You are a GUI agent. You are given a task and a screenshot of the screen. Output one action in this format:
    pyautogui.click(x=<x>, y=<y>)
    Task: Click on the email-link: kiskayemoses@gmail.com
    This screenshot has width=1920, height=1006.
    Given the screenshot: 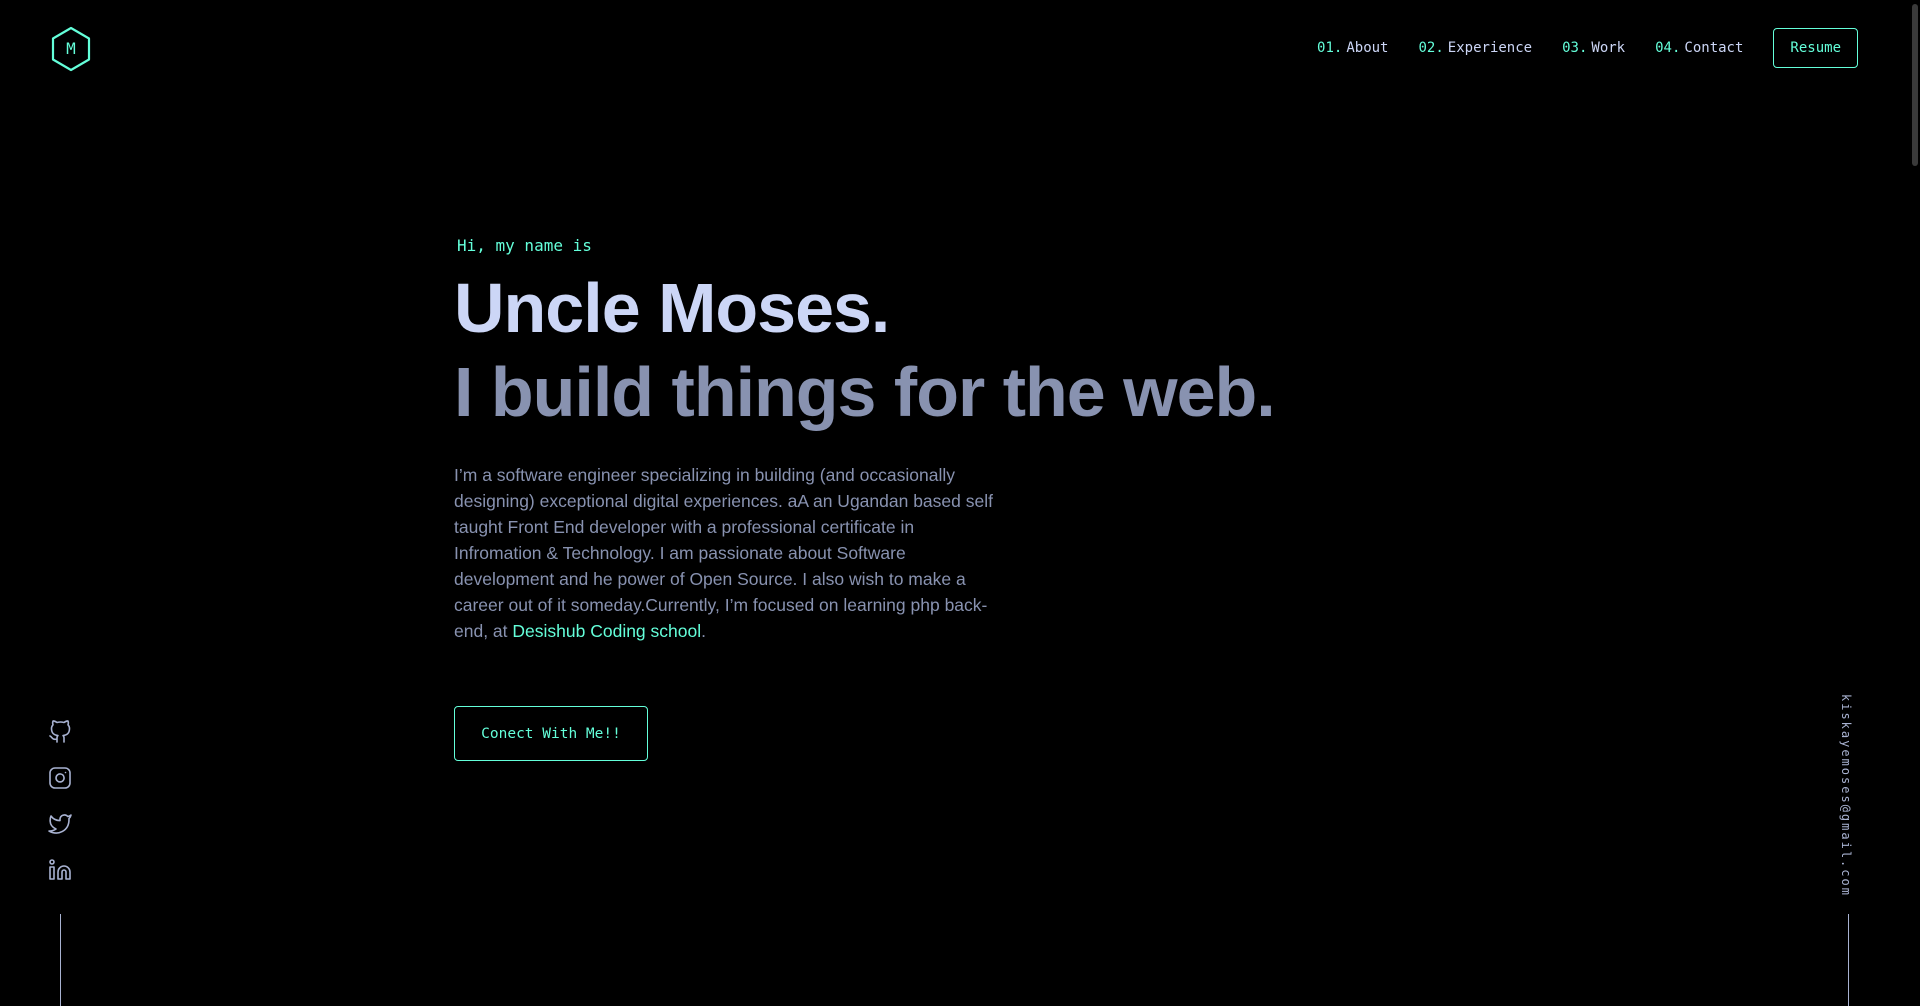 What is the action you would take?
    pyautogui.click(x=1846, y=795)
    